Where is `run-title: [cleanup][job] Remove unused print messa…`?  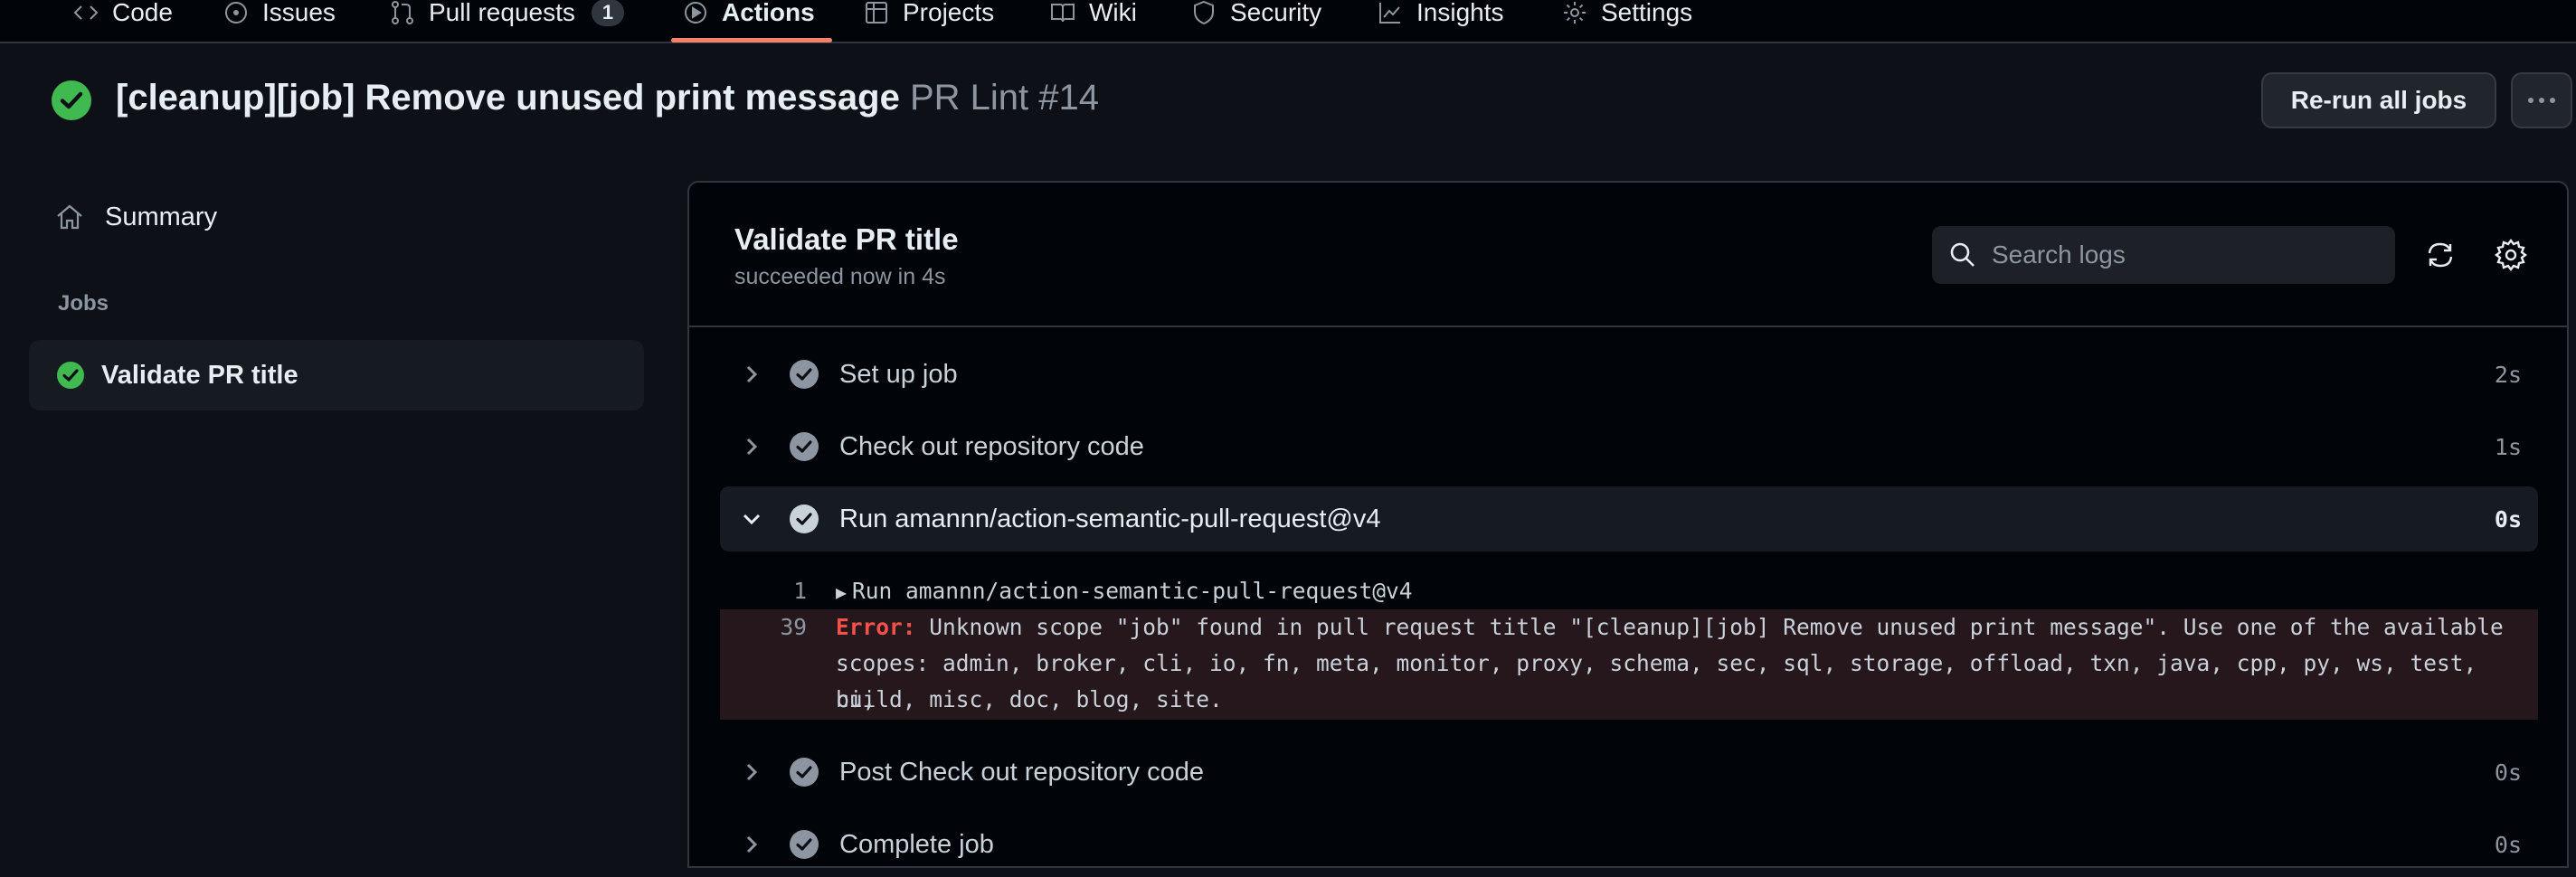
run-title: [cleanup][job] Remove unused print messa… is located at coordinates (607, 101).